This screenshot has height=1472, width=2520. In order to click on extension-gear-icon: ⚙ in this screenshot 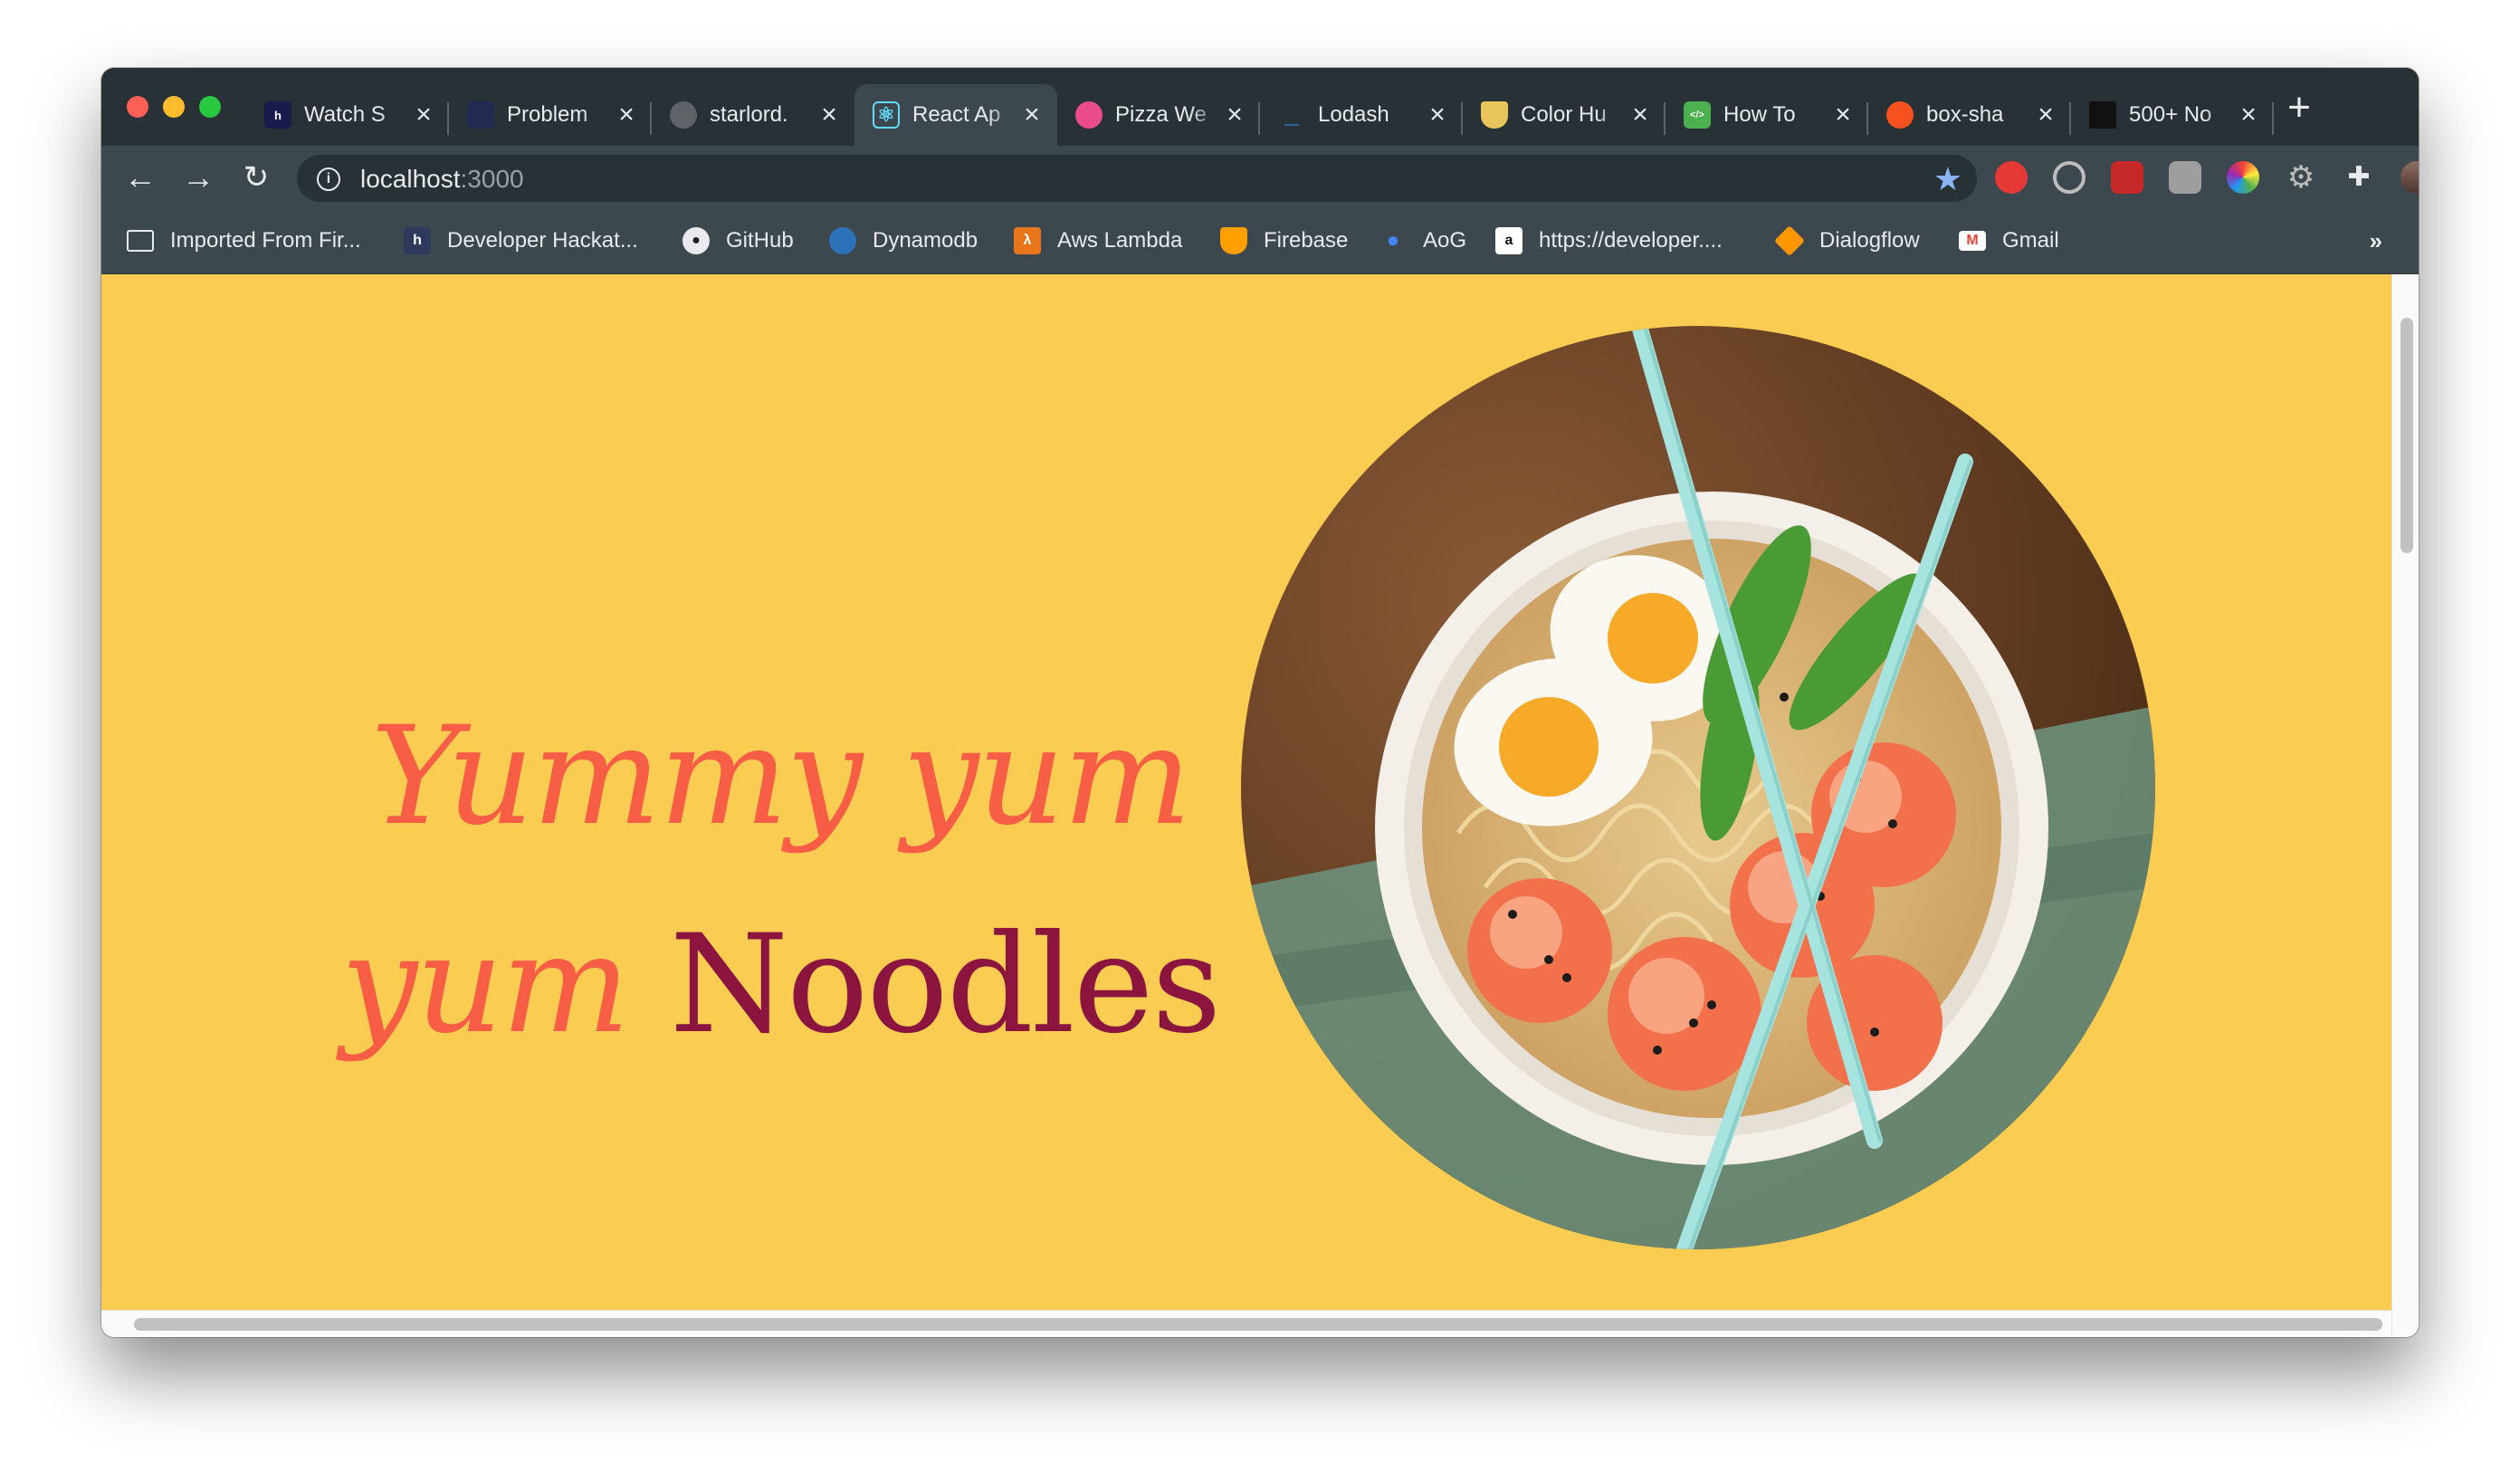, I will do `click(2301, 177)`.